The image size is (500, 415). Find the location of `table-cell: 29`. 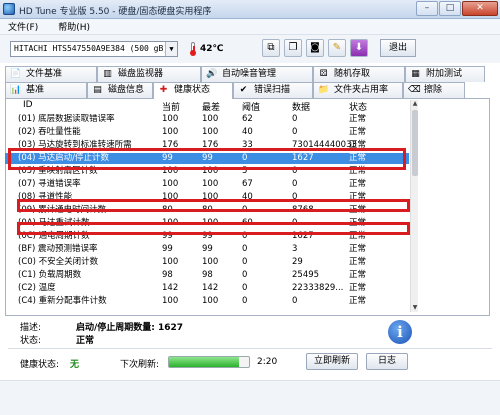

table-cell: 29 is located at coordinates (297, 262).